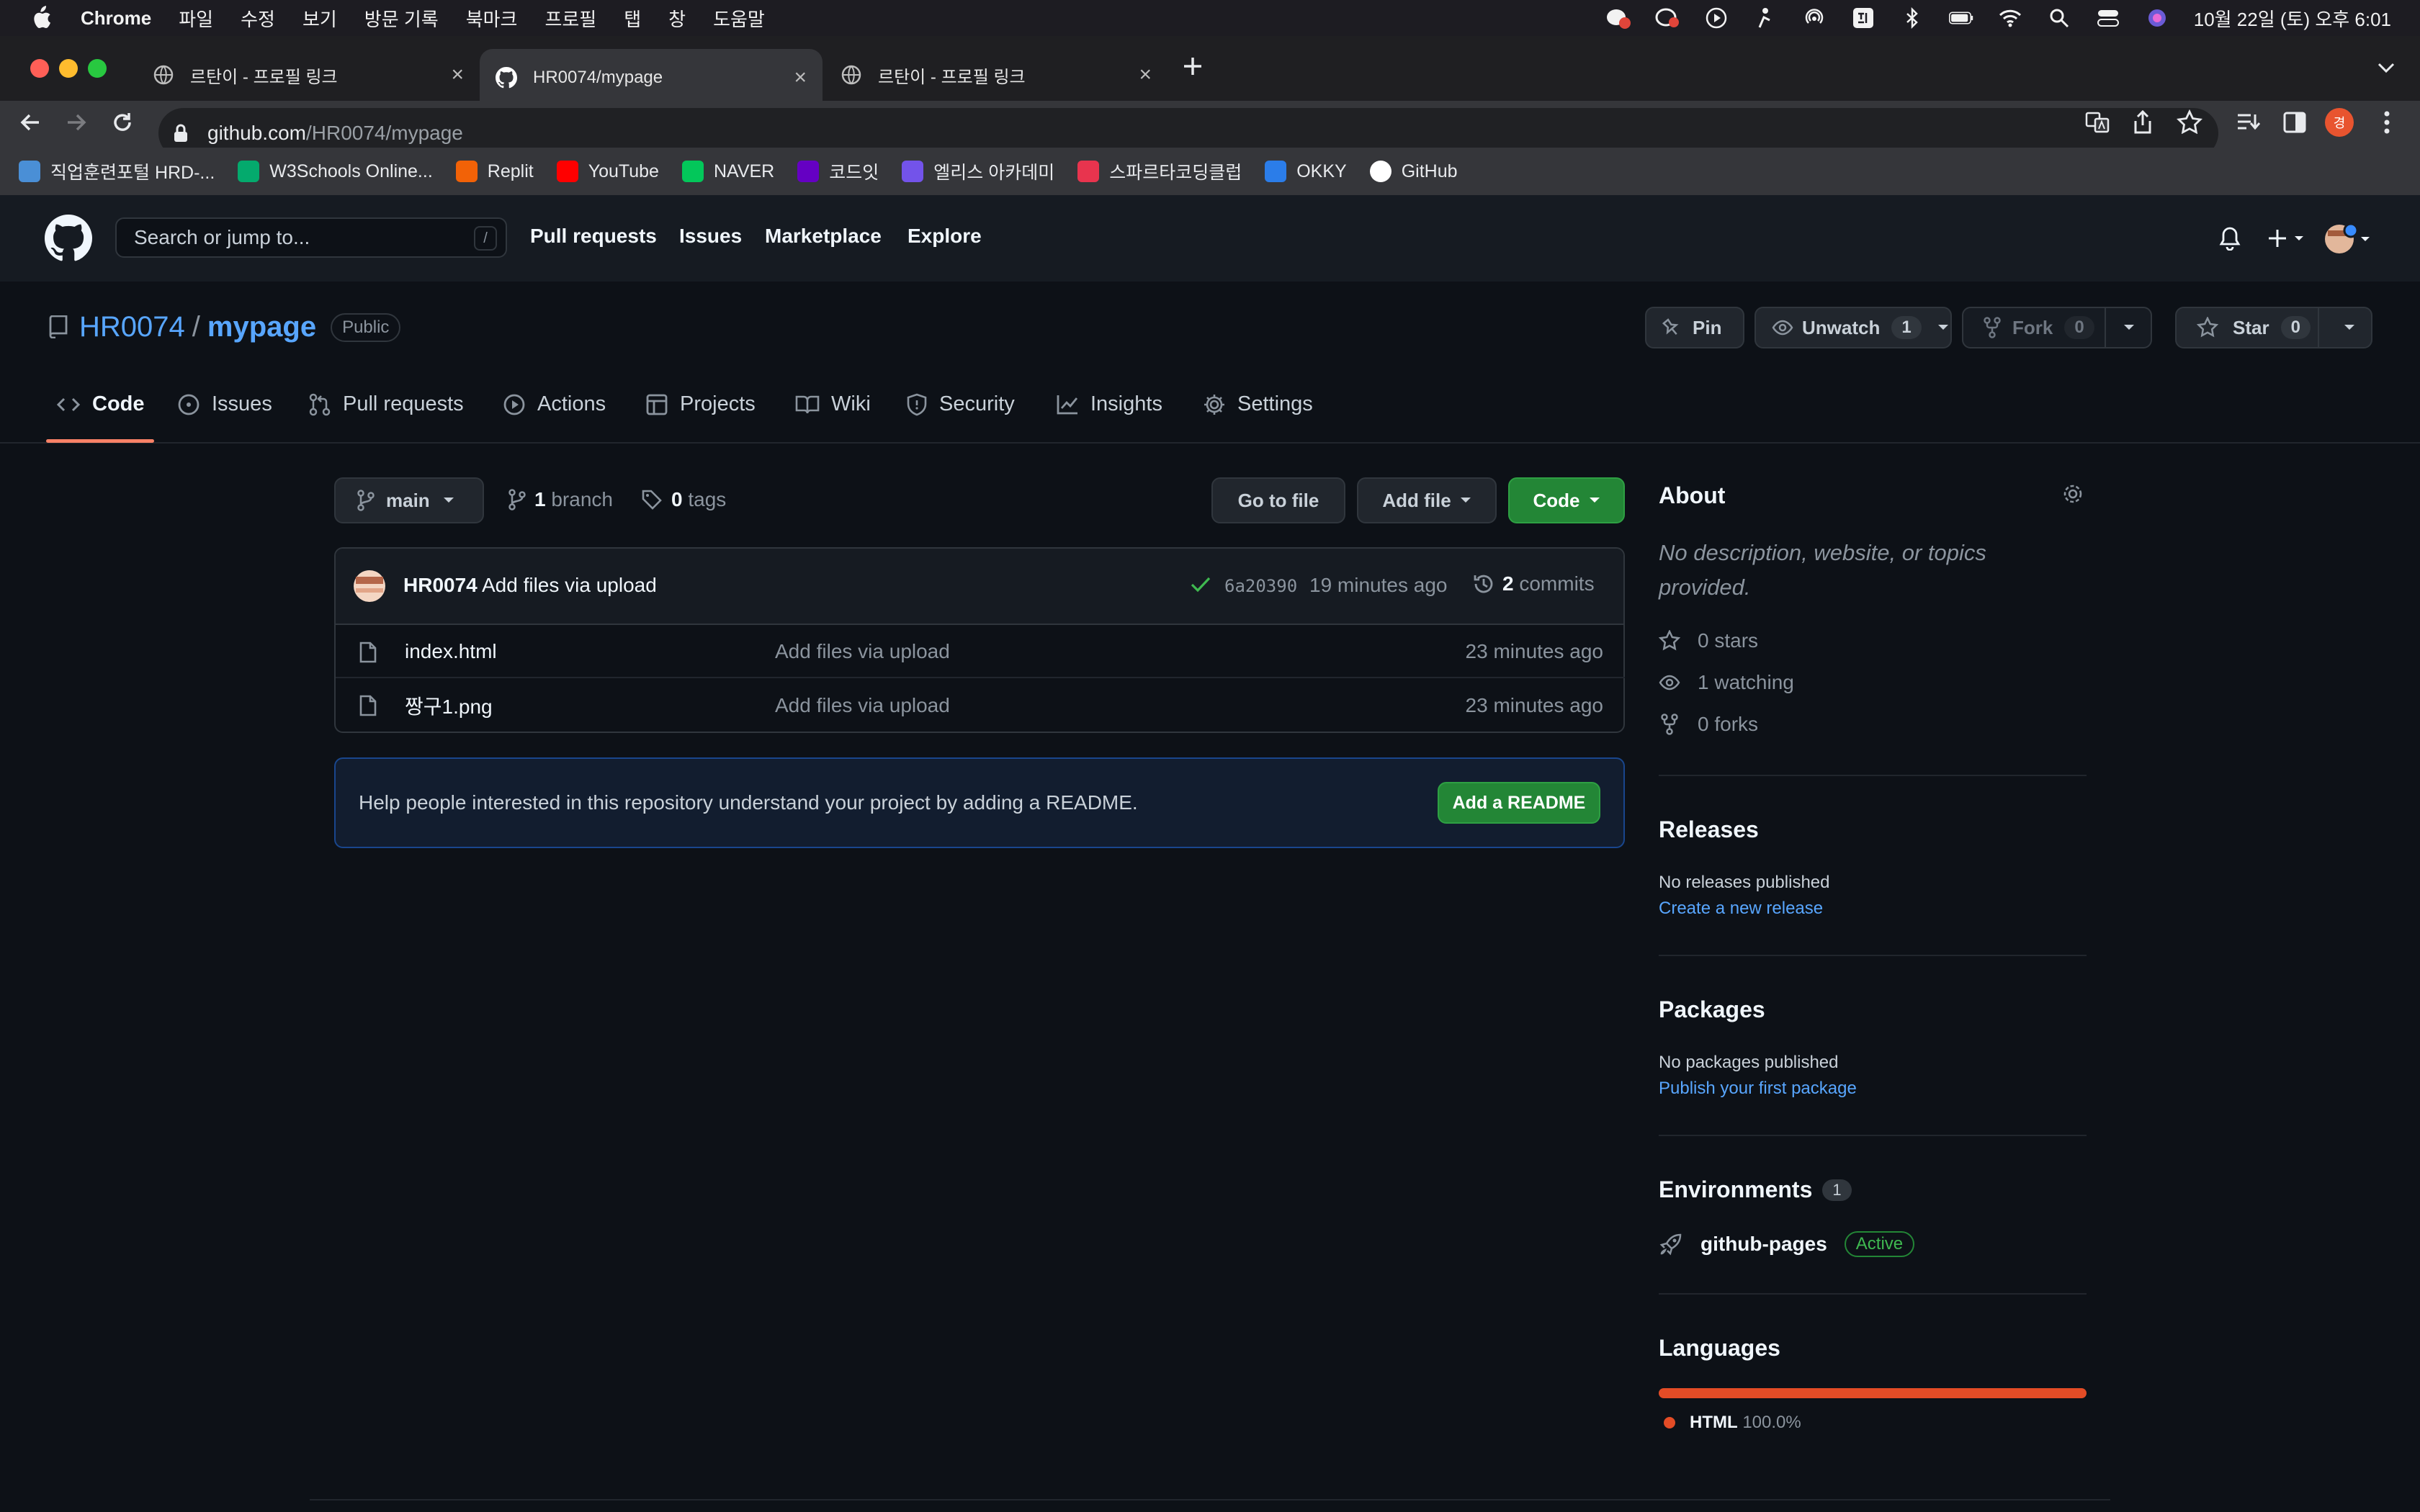 The height and width of the screenshot is (1512, 2420). Describe the element at coordinates (823, 236) in the screenshot. I see `nav-marketplace: Marketplace` at that location.